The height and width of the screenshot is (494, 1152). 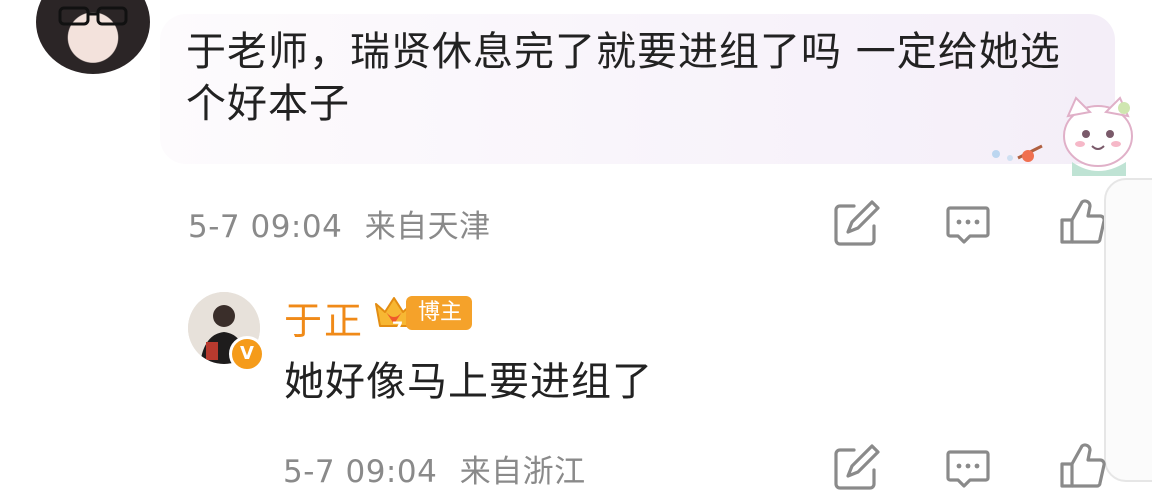 What do you see at coordinates (360, 472) in the screenshot?
I see `reply-time: 5-7 09:04` at bounding box center [360, 472].